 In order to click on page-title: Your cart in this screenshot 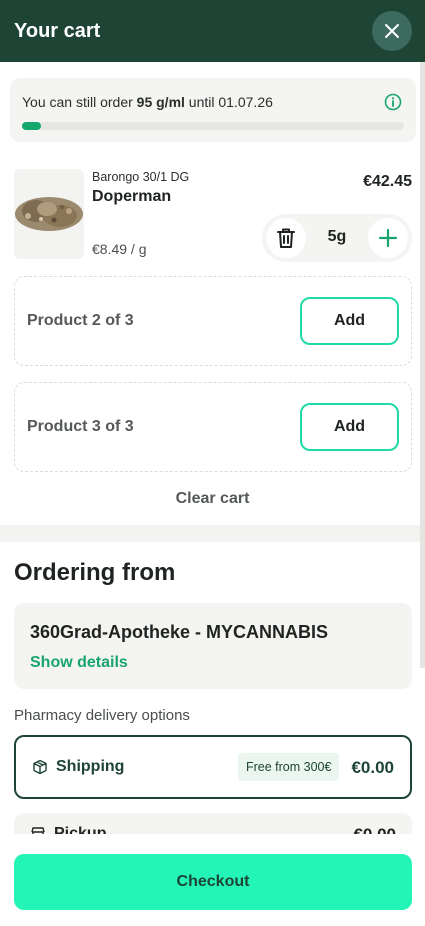, I will do `click(57, 30)`.